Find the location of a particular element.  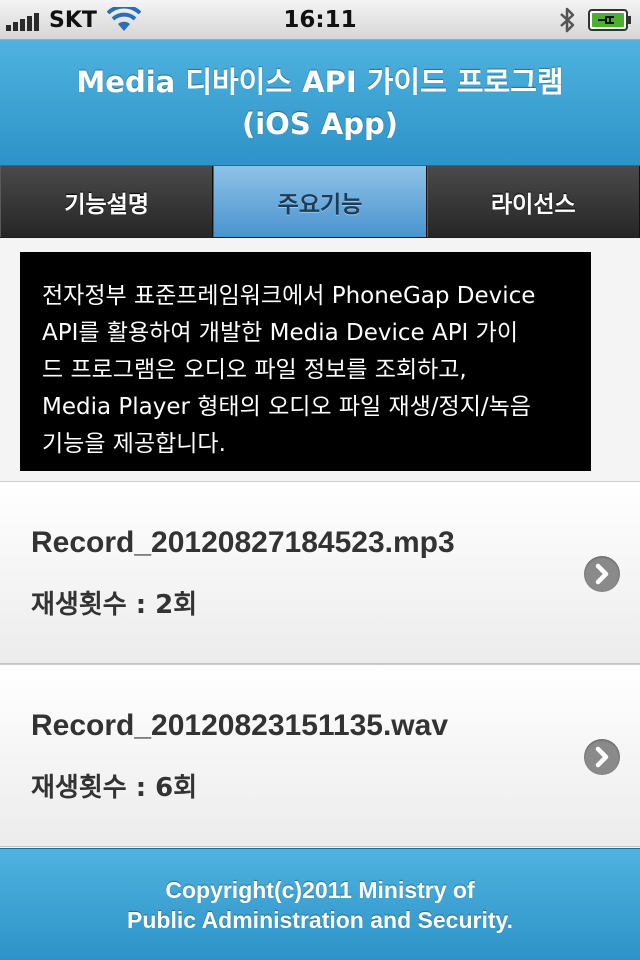

file-name: Record_20120827184523.mp3 is located at coordinates (243, 542).